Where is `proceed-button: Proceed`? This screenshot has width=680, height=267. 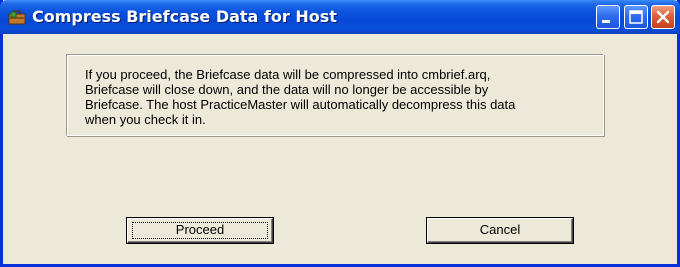 proceed-button: Proceed is located at coordinates (200, 230).